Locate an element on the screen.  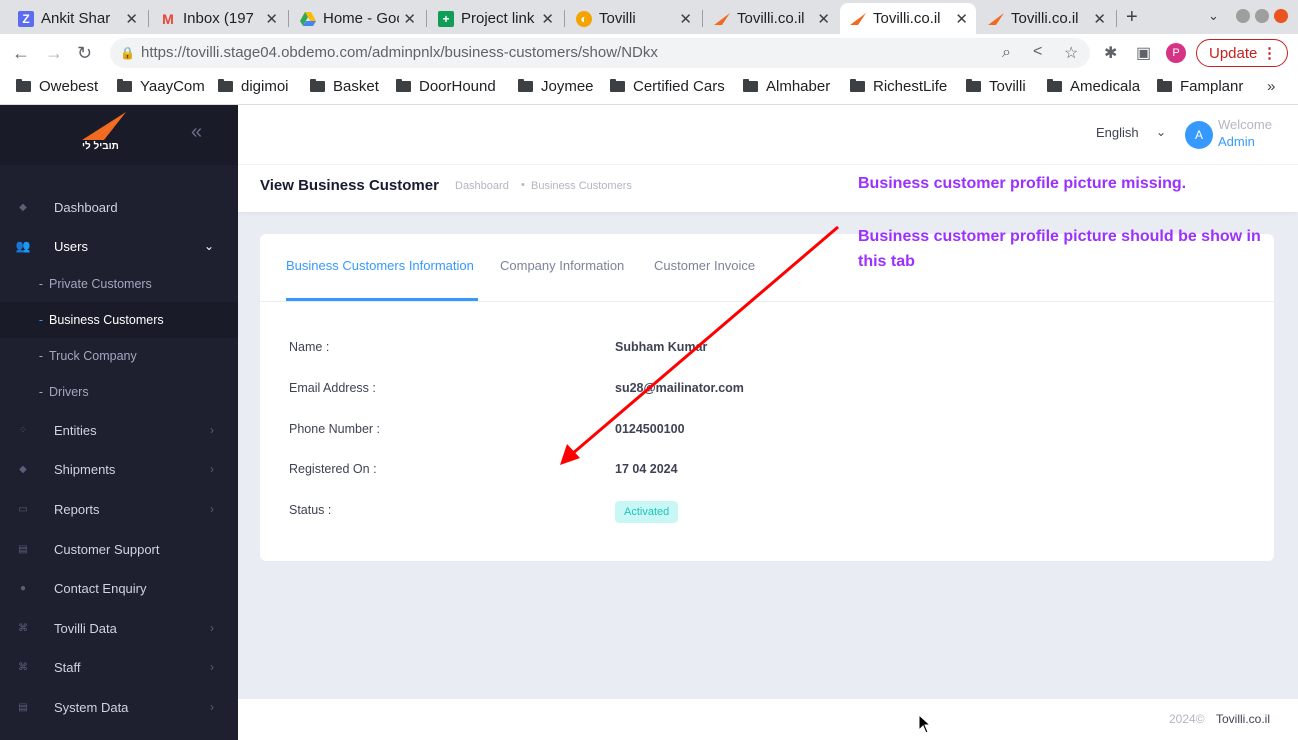
bookmark-folder: Owebest is located at coordinates (57, 86).